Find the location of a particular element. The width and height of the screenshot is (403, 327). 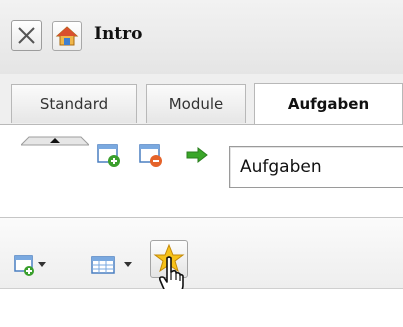

collapse-handle-icon is located at coordinates (55, 141).